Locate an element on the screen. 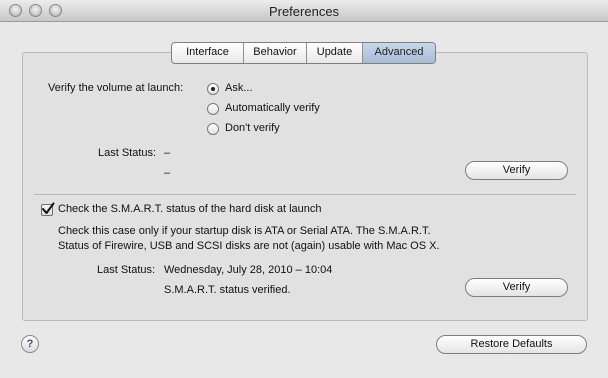  tab-bar: Interface Behavior Update Advanced is located at coordinates (303, 53).